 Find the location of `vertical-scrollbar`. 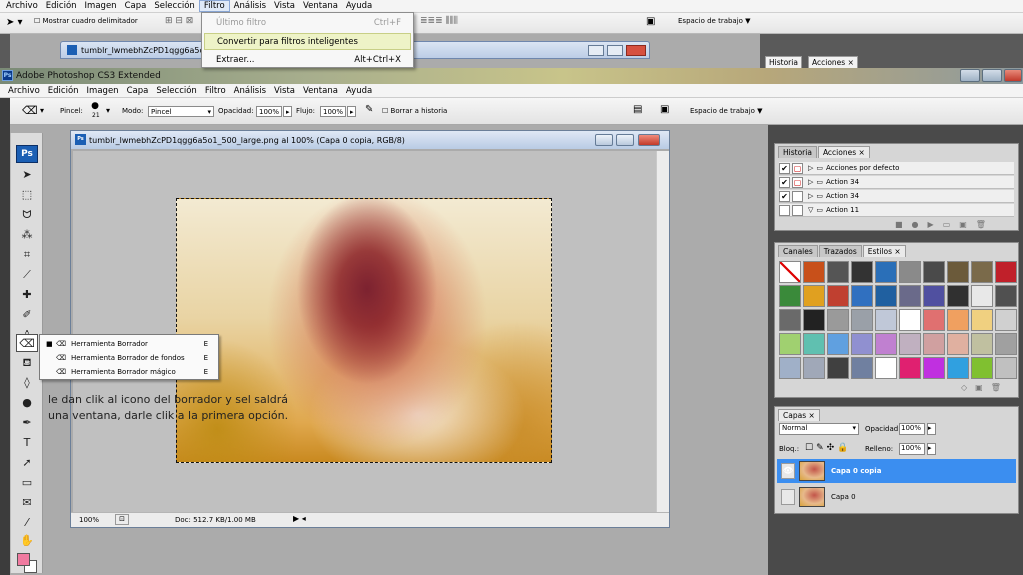

vertical-scrollbar is located at coordinates (662, 331).